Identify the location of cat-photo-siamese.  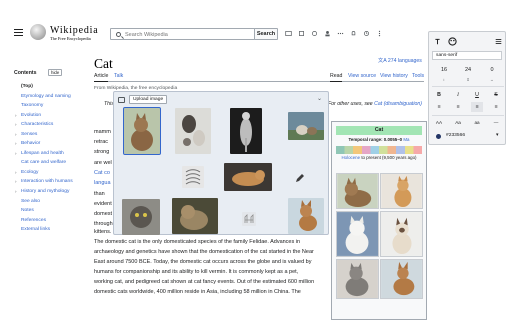
(401, 234).